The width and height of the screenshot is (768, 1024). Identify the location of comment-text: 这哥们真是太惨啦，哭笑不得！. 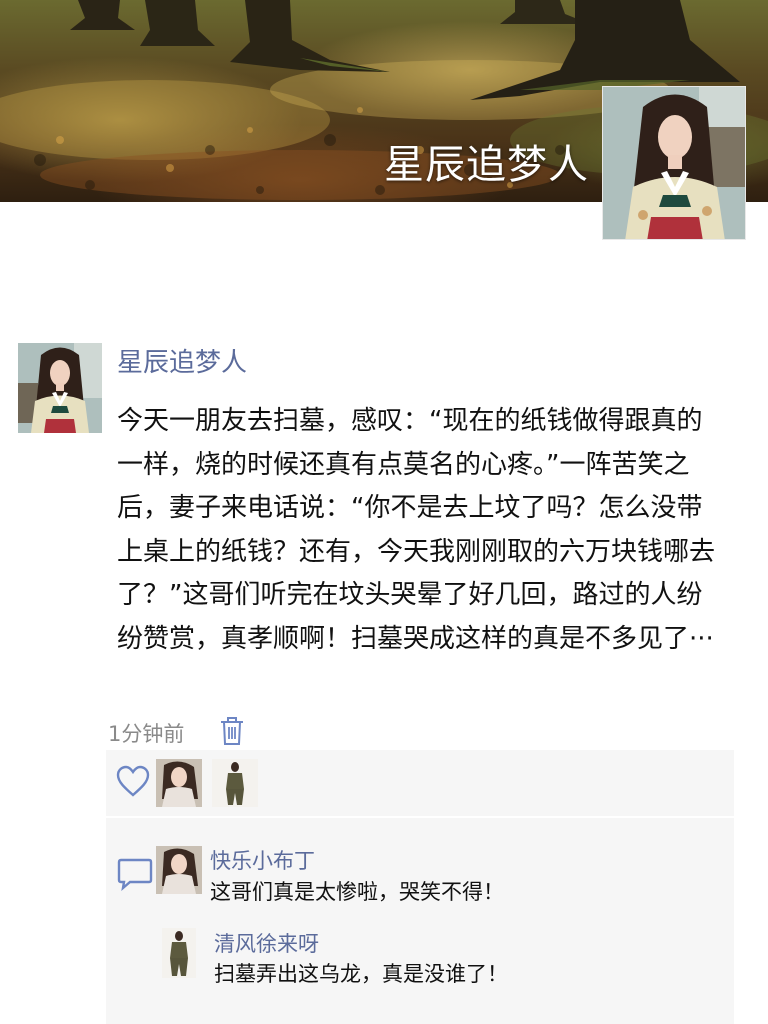
(357, 892).